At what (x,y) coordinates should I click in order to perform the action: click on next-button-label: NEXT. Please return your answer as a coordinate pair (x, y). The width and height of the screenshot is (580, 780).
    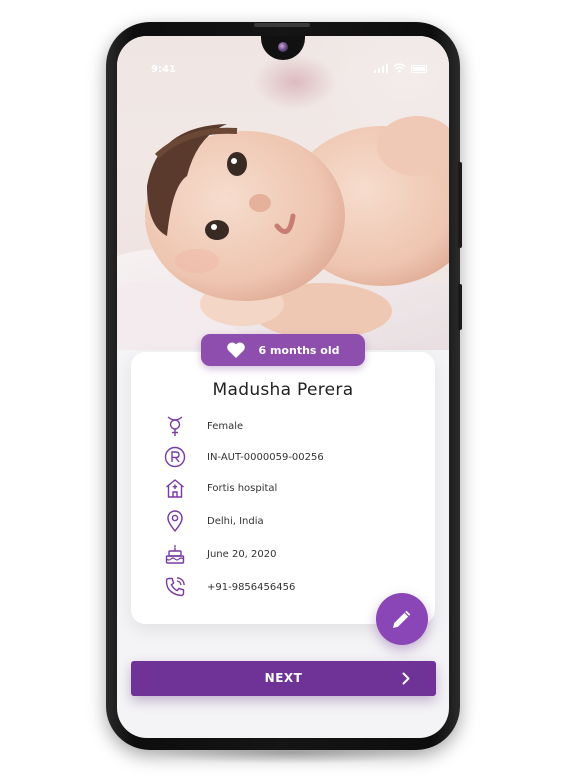
    Looking at the image, I should click on (283, 678).